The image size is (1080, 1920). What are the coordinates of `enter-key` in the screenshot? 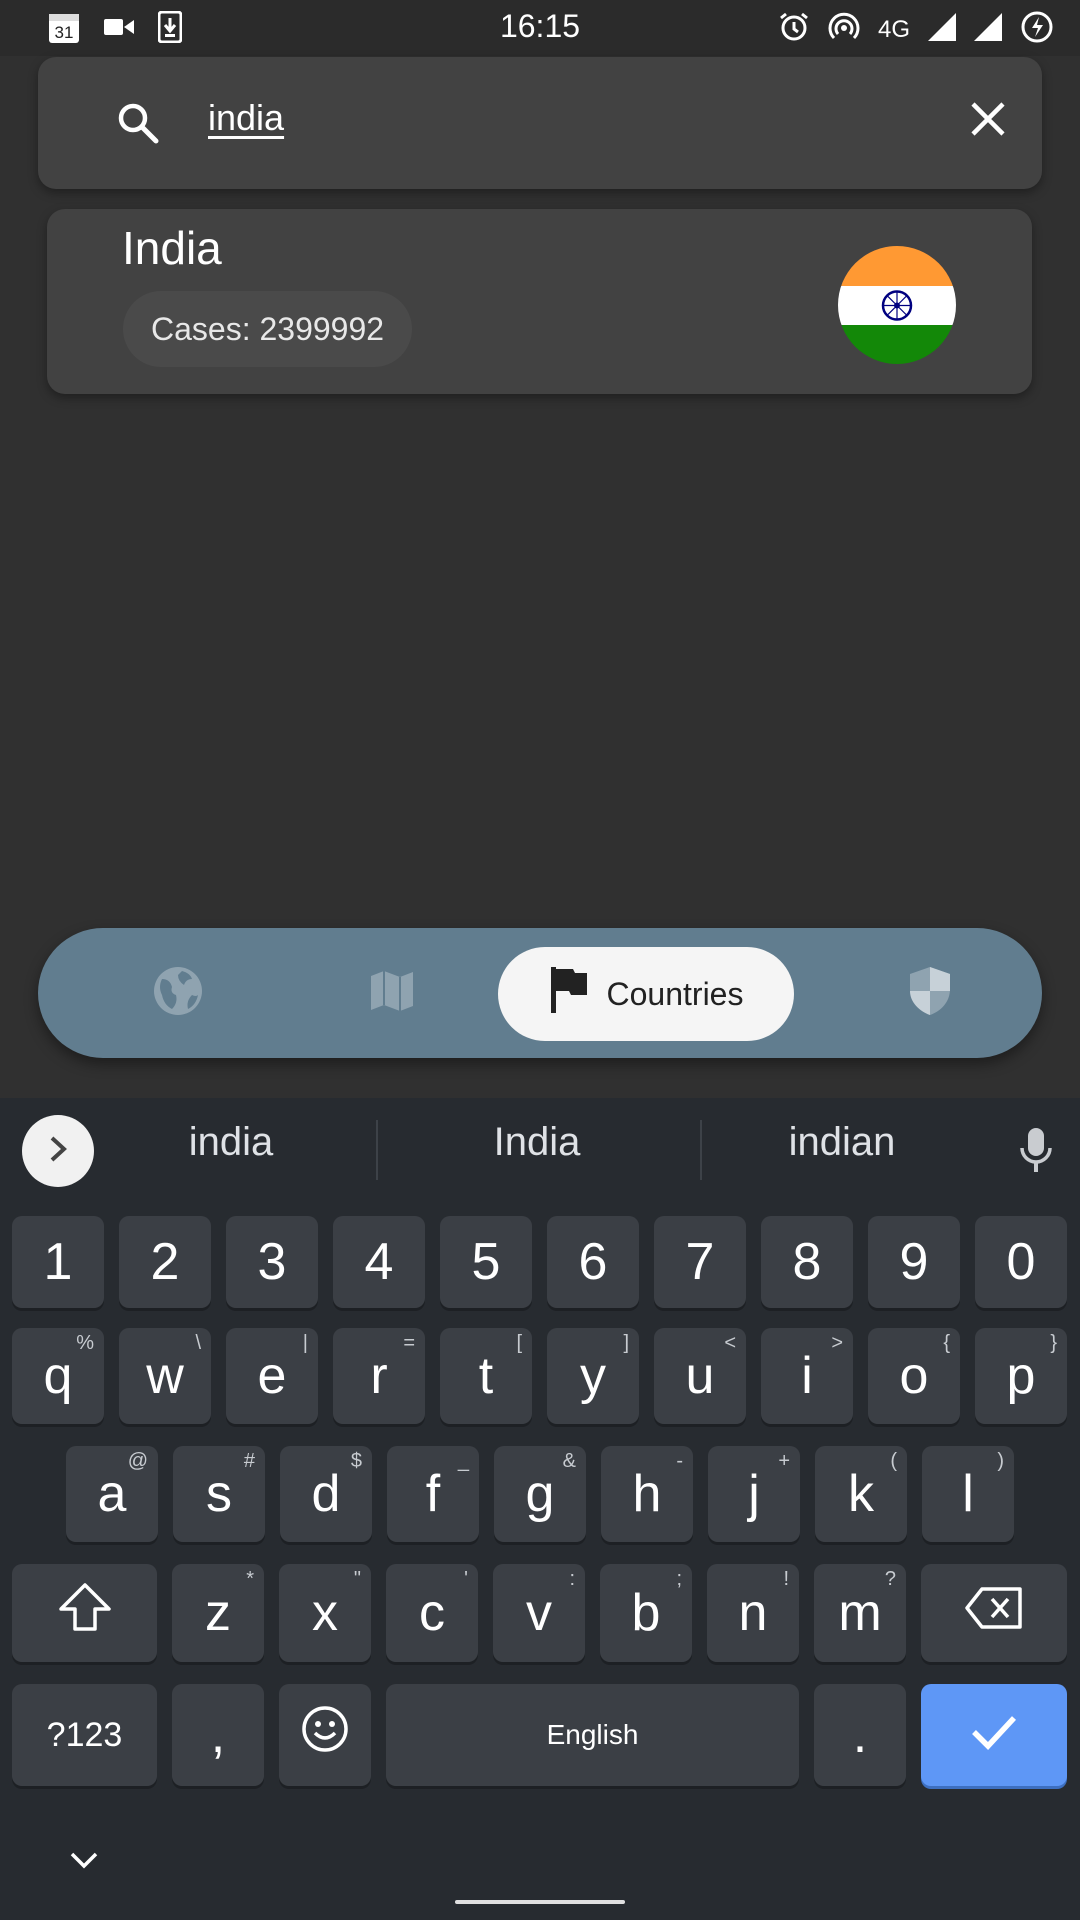 It's located at (994, 1735).